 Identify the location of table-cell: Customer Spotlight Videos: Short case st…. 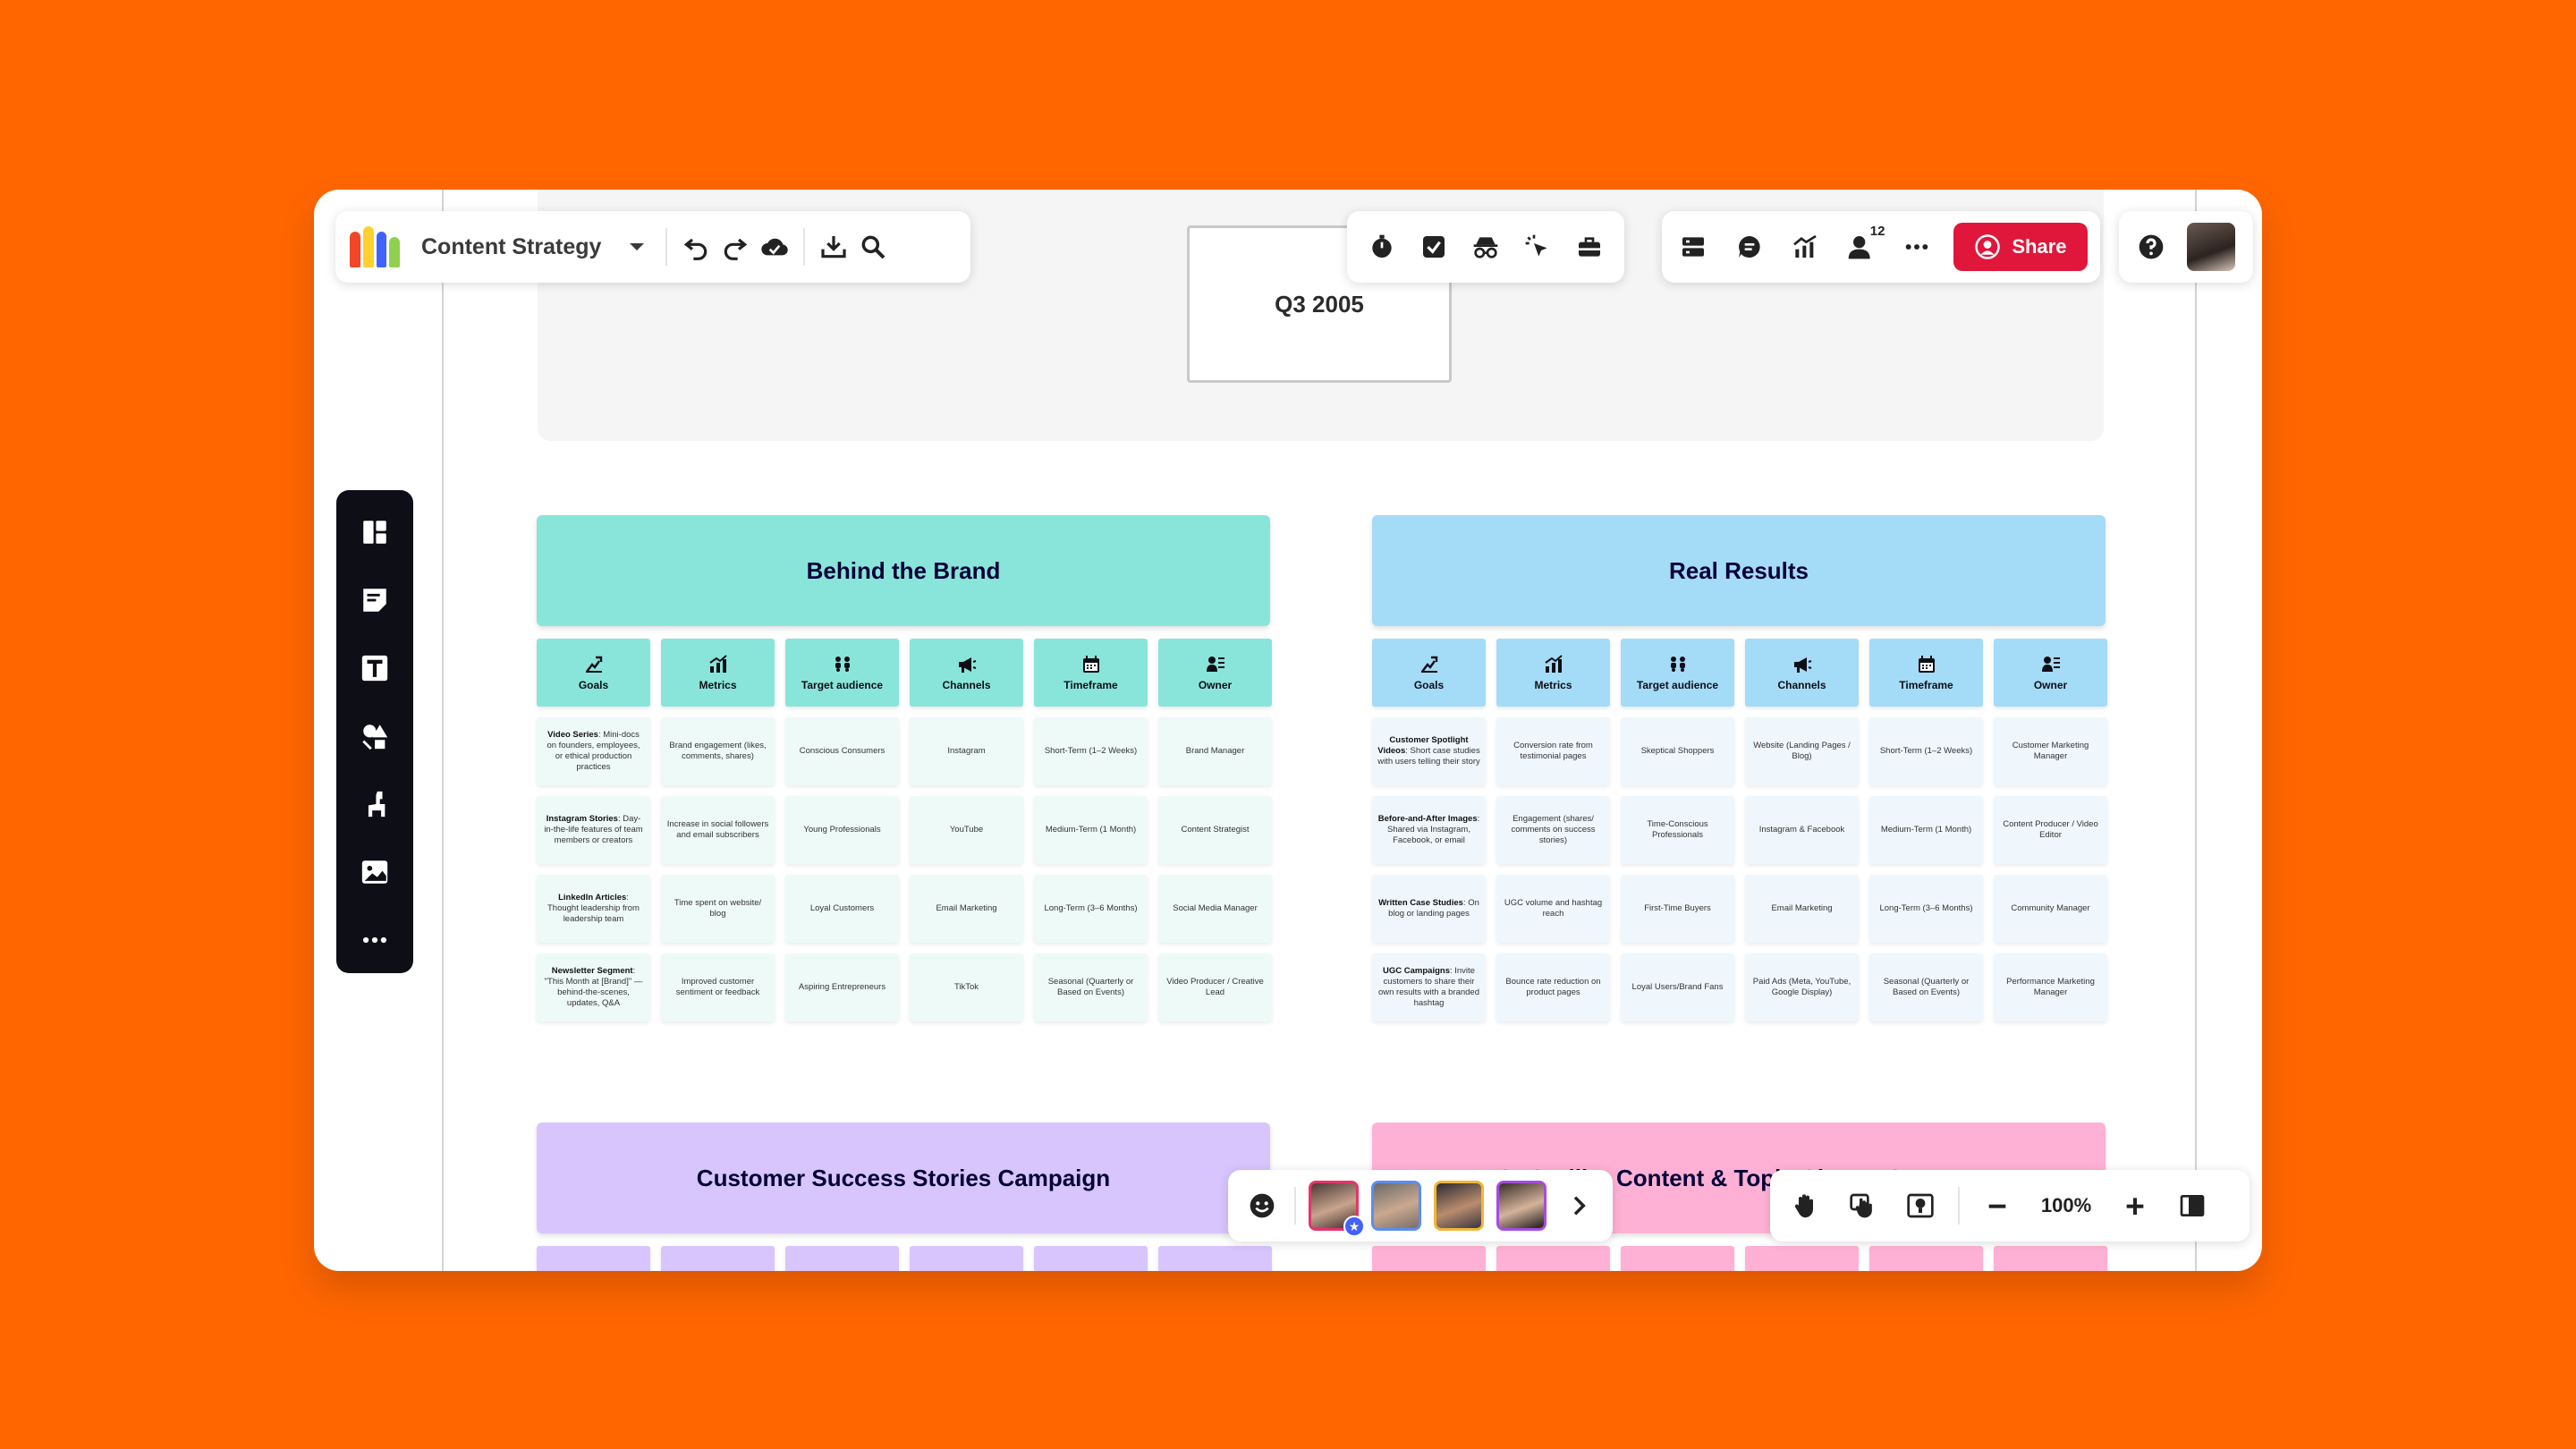
(1429, 751).